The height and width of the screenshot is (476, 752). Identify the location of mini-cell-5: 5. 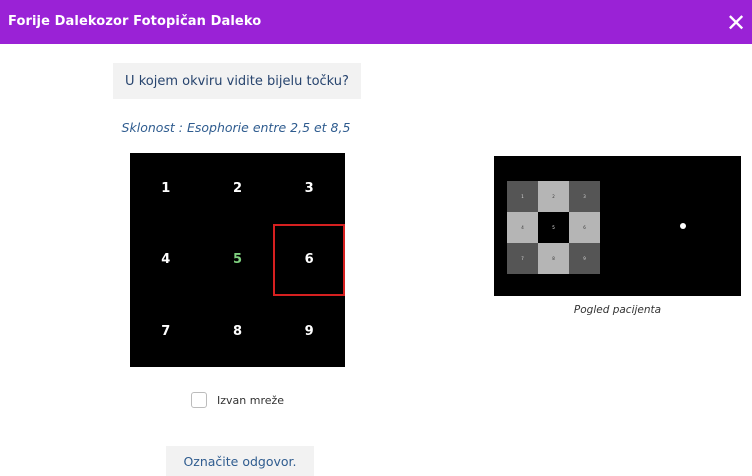
(553, 227).